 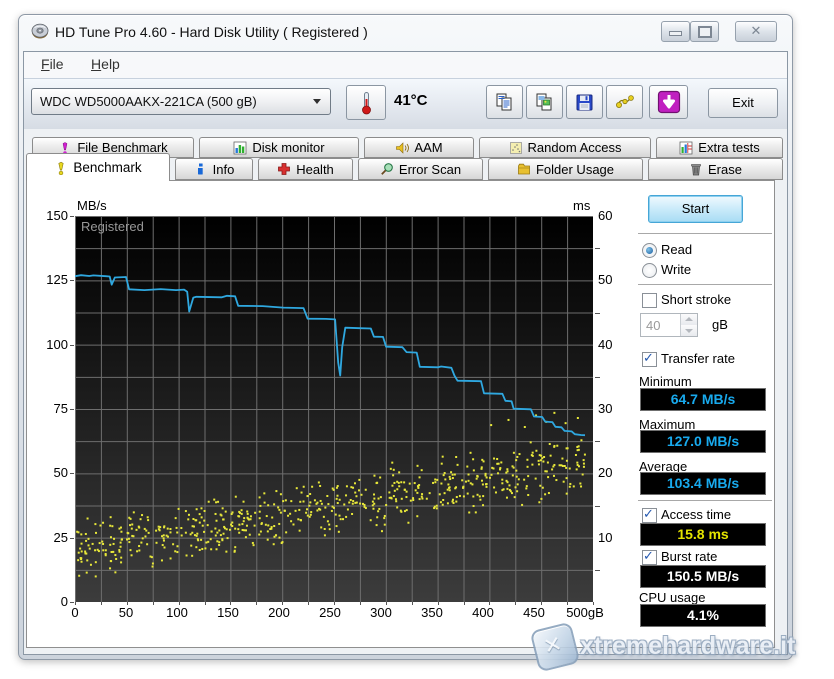 I want to click on menu-file: File, so click(x=52, y=64).